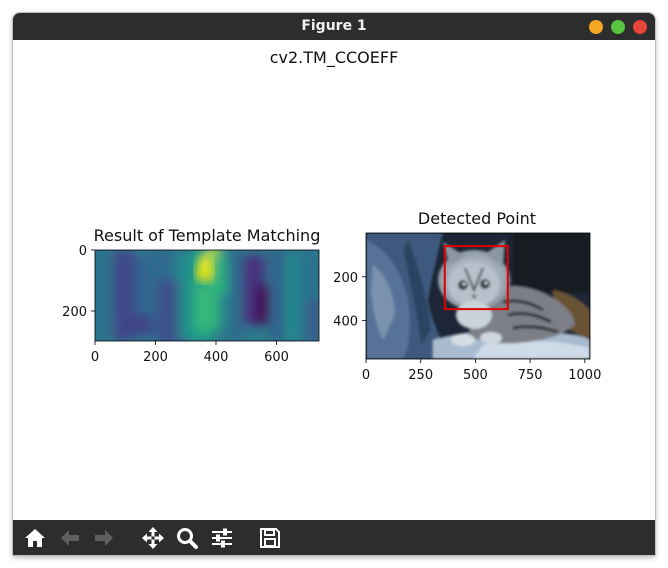 The width and height of the screenshot is (668, 568). What do you see at coordinates (153, 538) in the screenshot?
I see `pan-icon` at bounding box center [153, 538].